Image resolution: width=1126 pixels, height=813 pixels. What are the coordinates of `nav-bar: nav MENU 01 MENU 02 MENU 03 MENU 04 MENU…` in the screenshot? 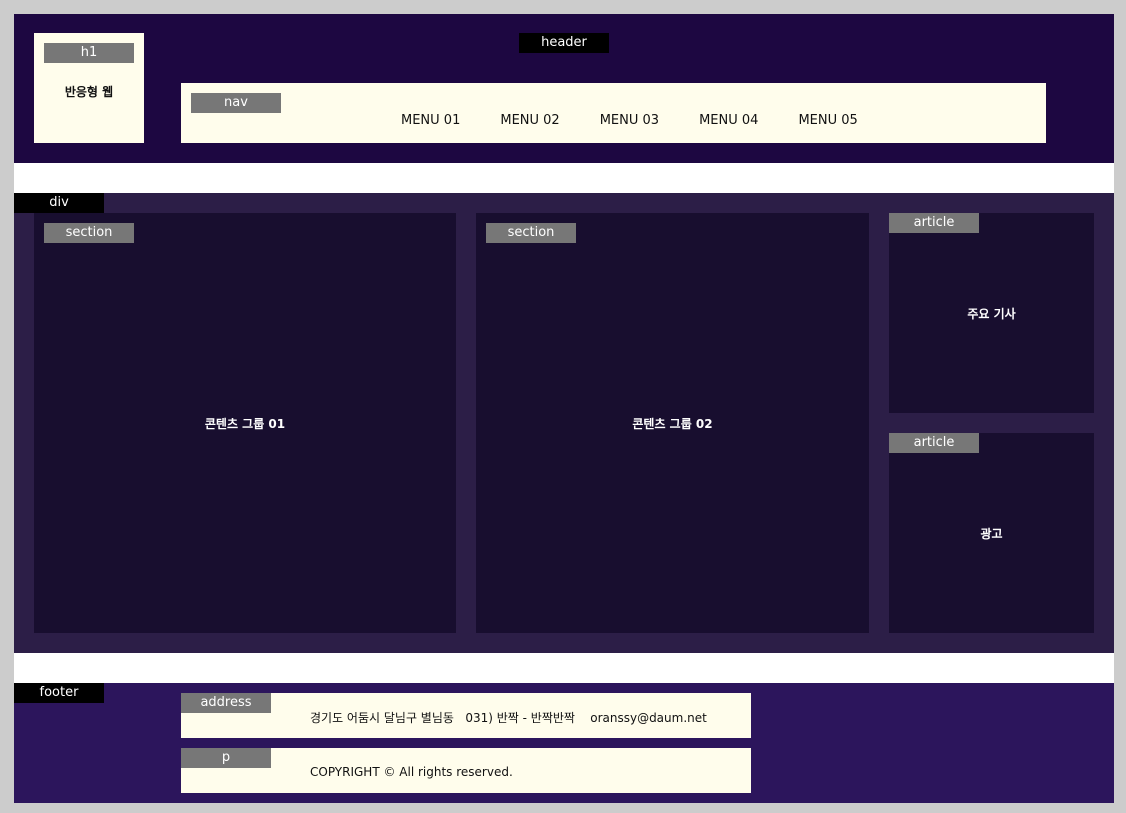 It's located at (613, 113).